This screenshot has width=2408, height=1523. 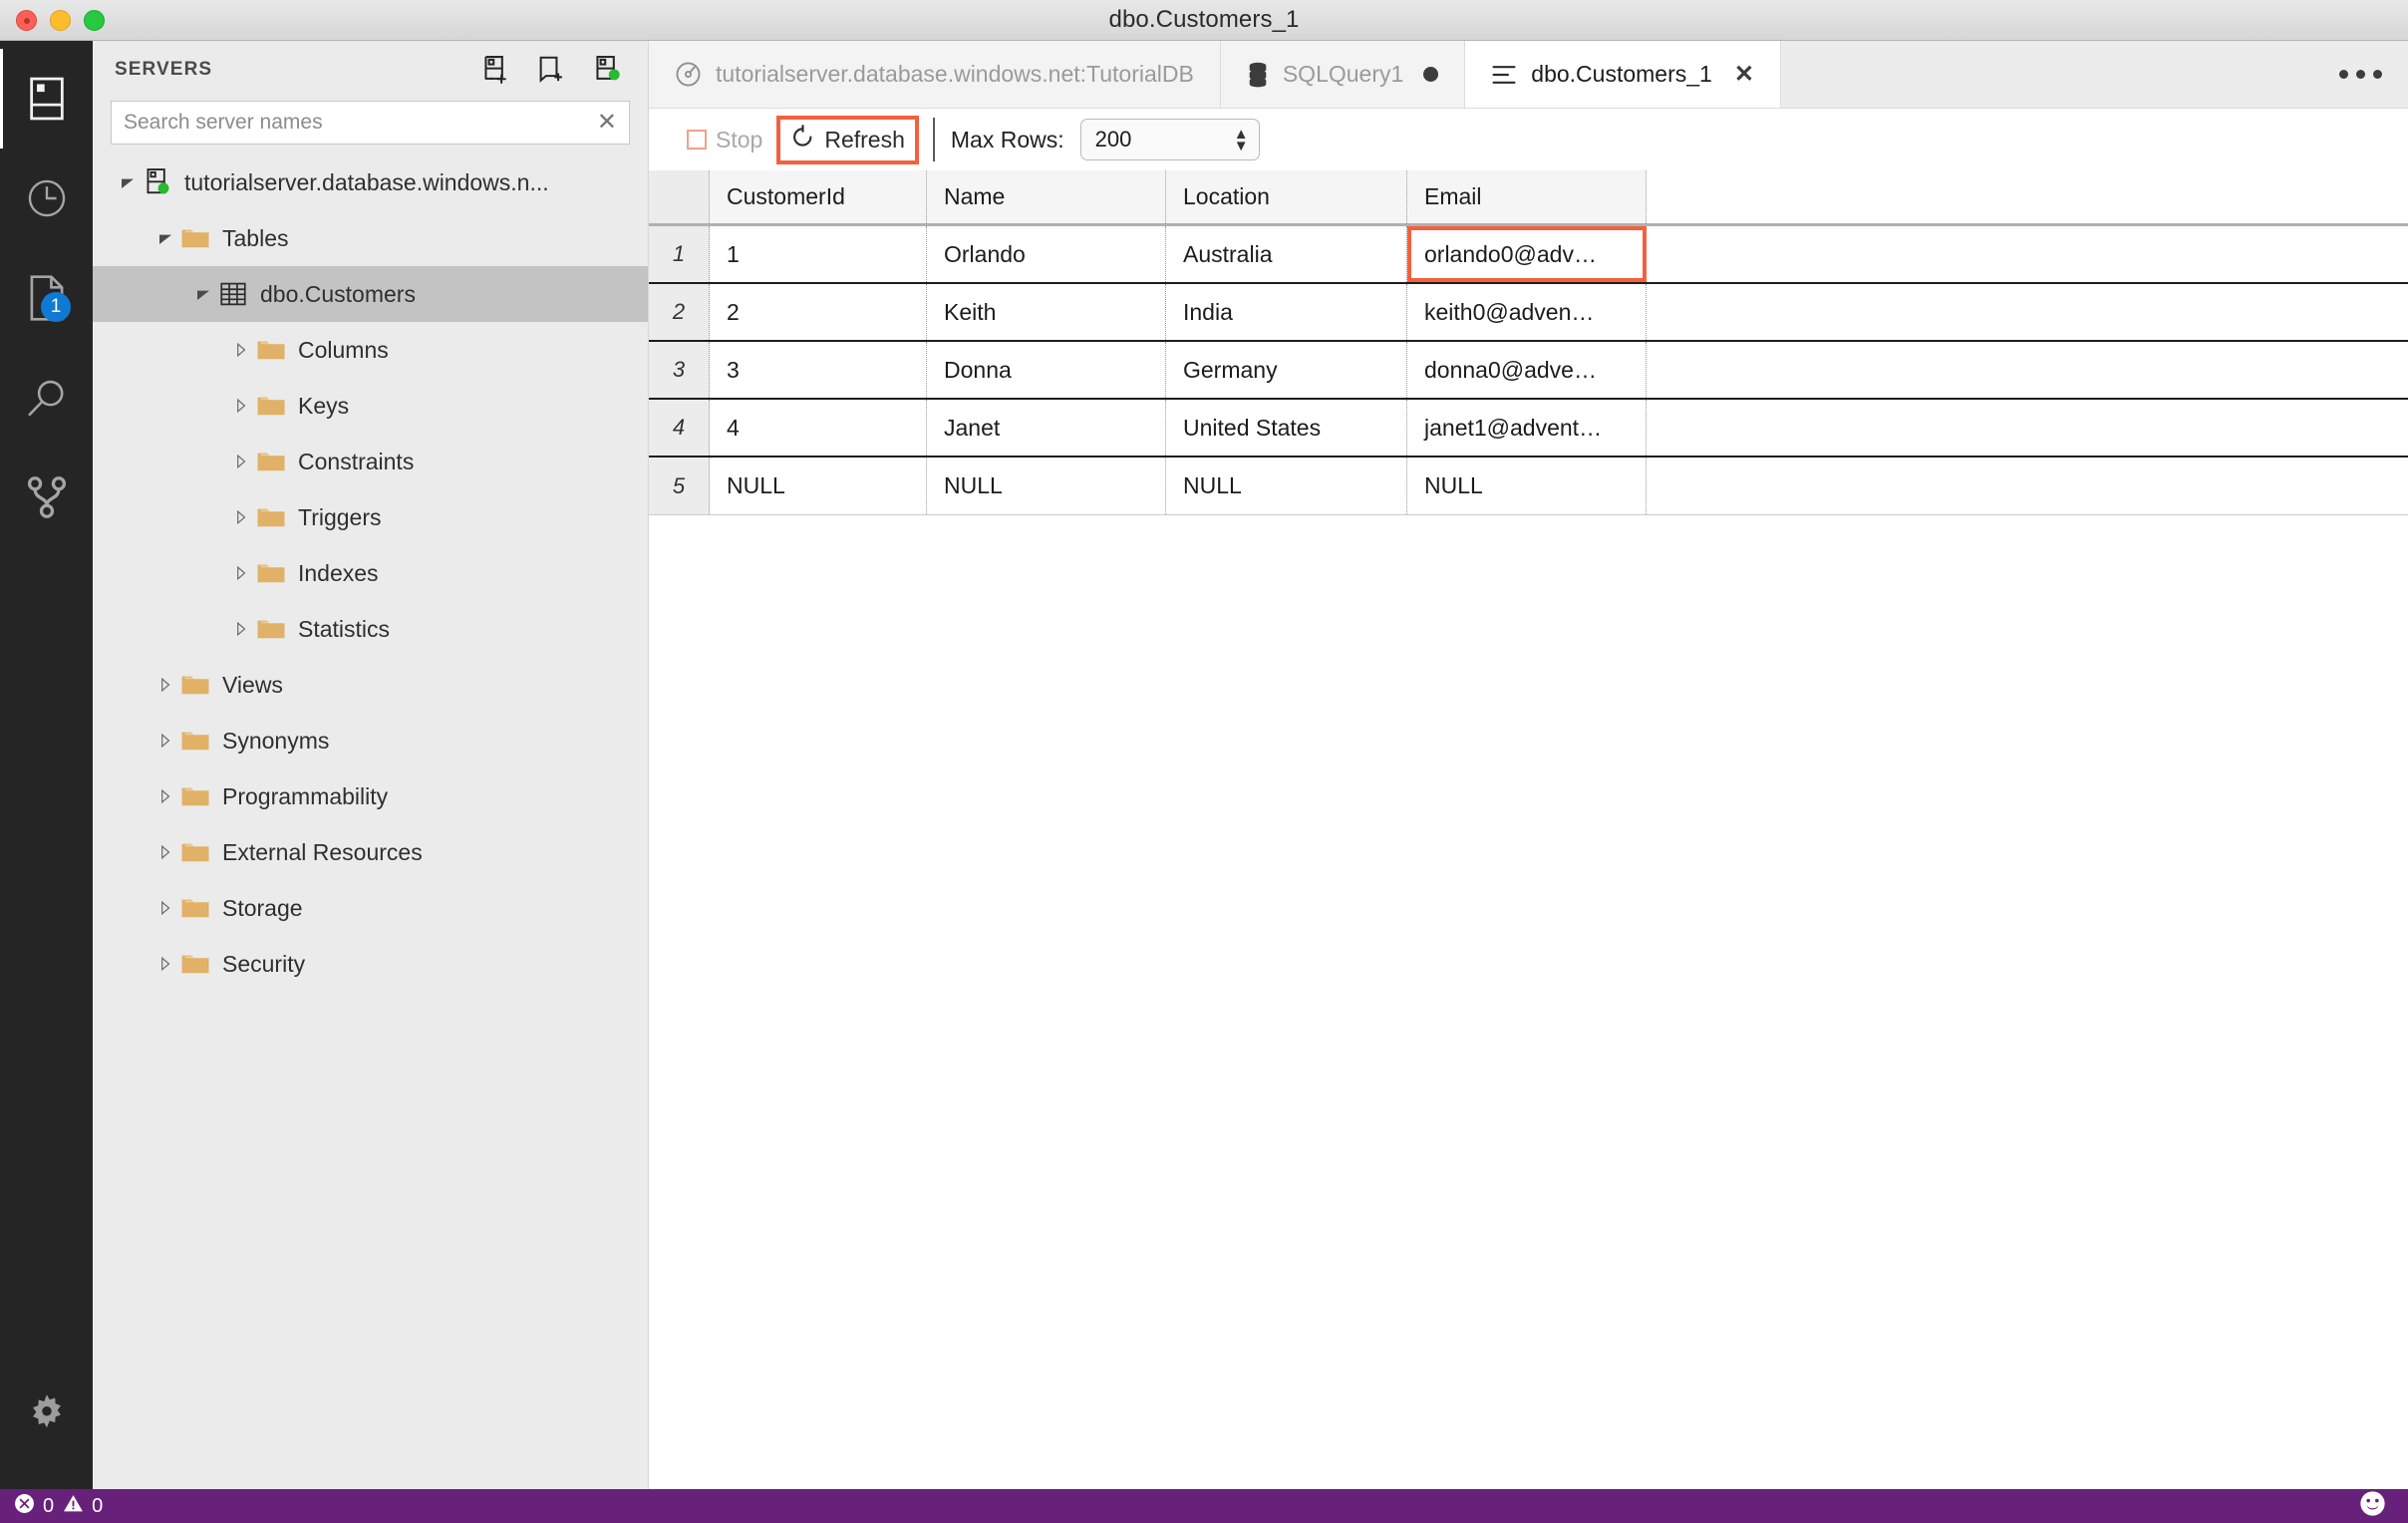 What do you see at coordinates (46, 199) in the screenshot?
I see `activity-item-history` at bounding box center [46, 199].